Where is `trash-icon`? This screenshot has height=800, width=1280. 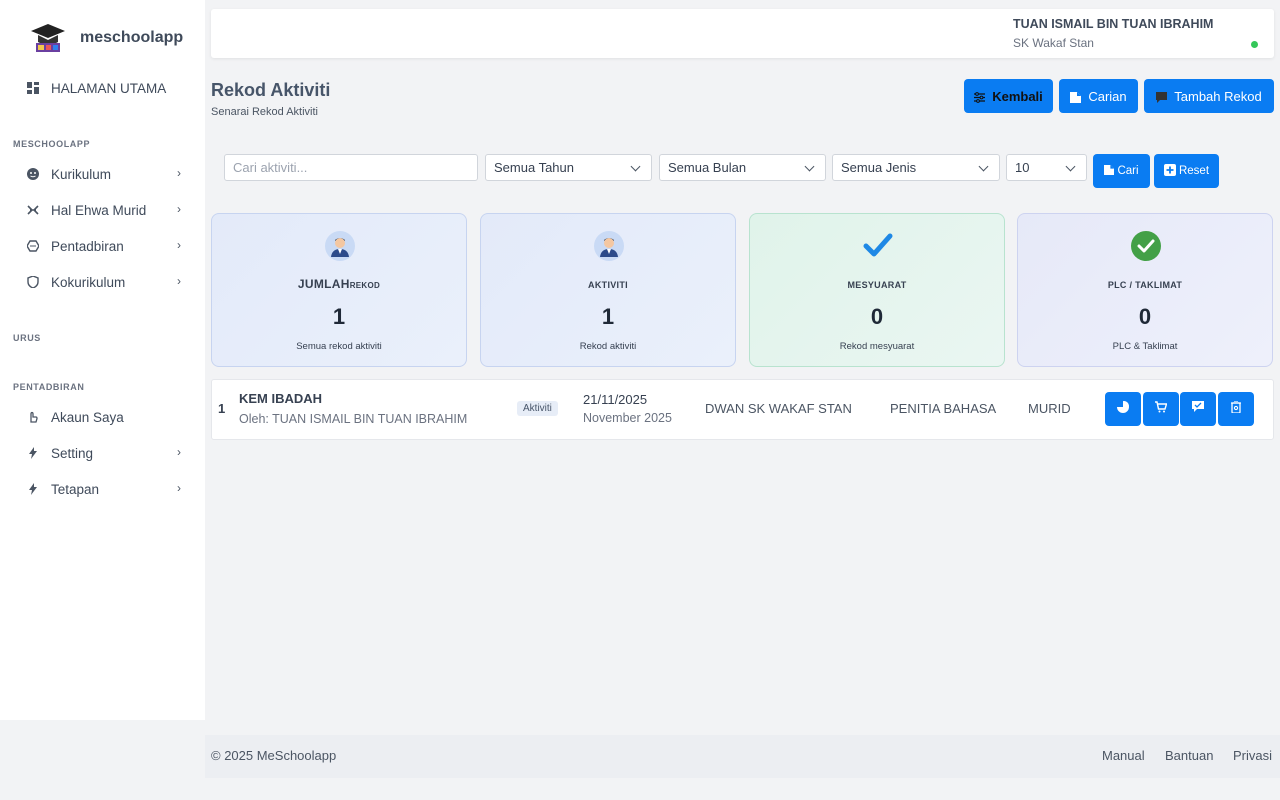
trash-icon is located at coordinates (1236, 409).